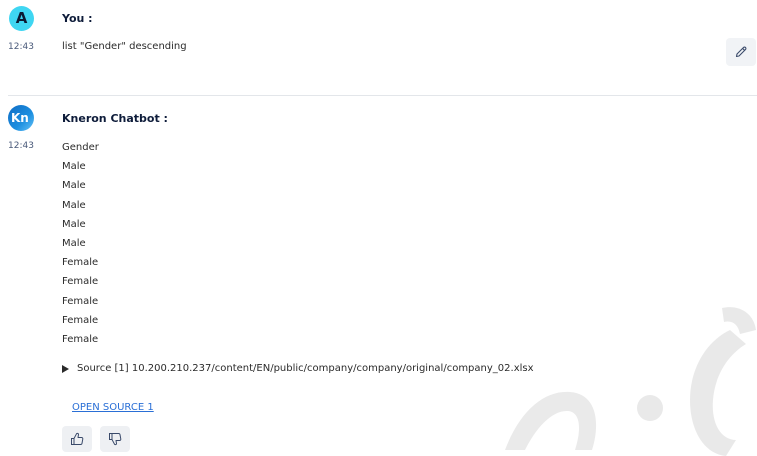  What do you see at coordinates (21, 18) in the screenshot?
I see `user-avatar: A` at bounding box center [21, 18].